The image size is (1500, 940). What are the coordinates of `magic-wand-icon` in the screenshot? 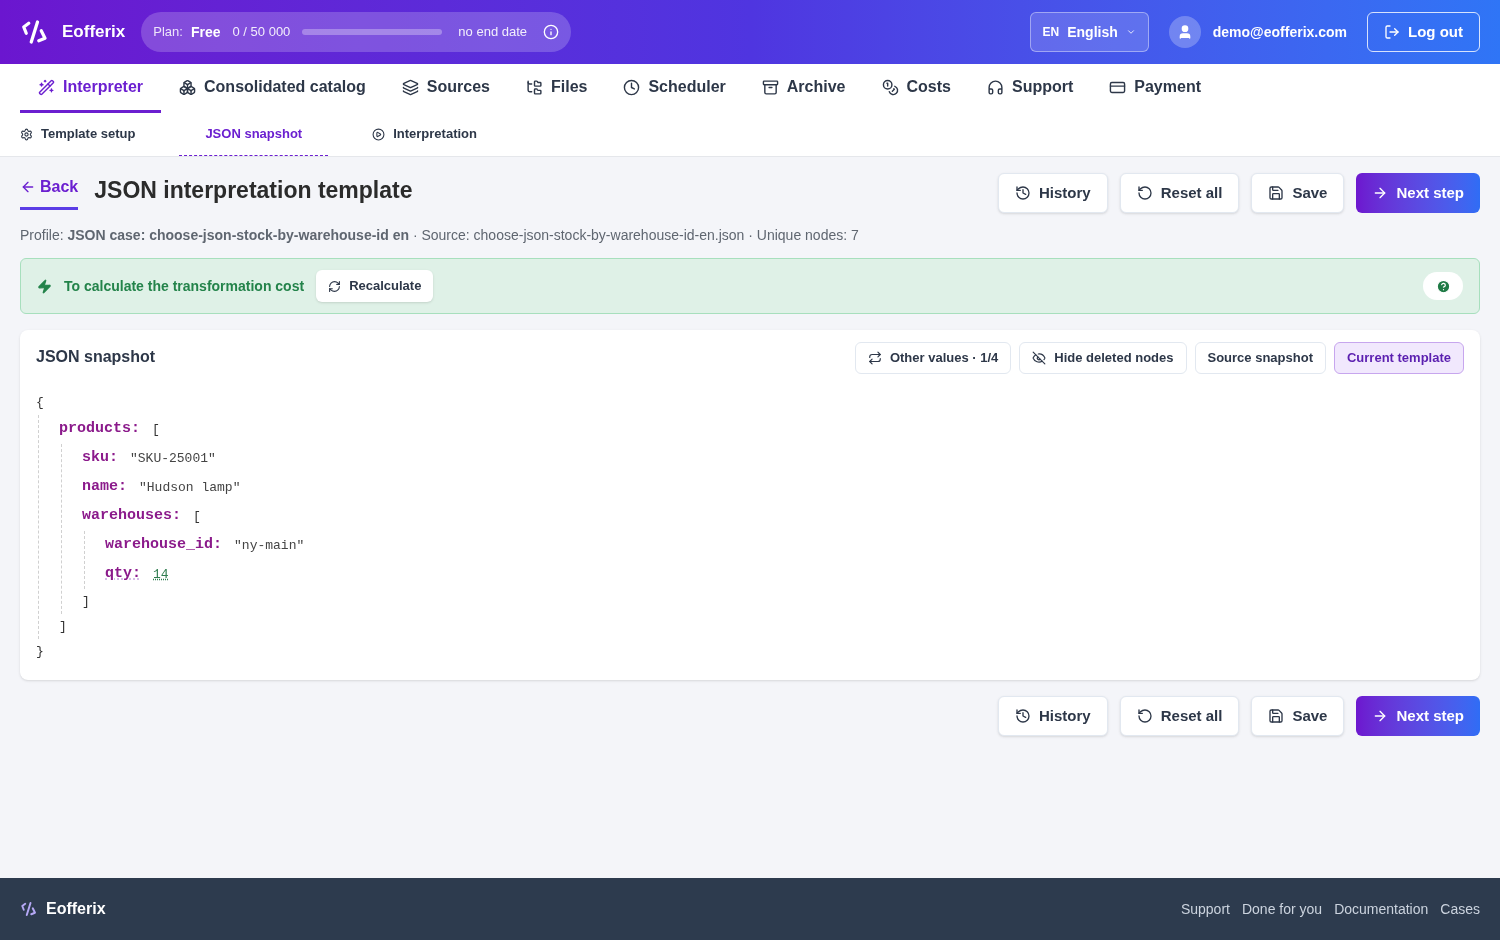 It's located at (46, 87).